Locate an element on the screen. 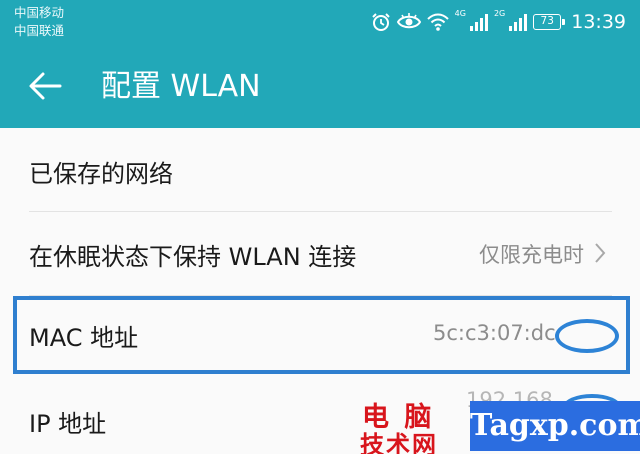 This screenshot has height=454, width=640. site-watermark: 电 脑 技术网 Tagxp.com is located at coordinates (494, 424).